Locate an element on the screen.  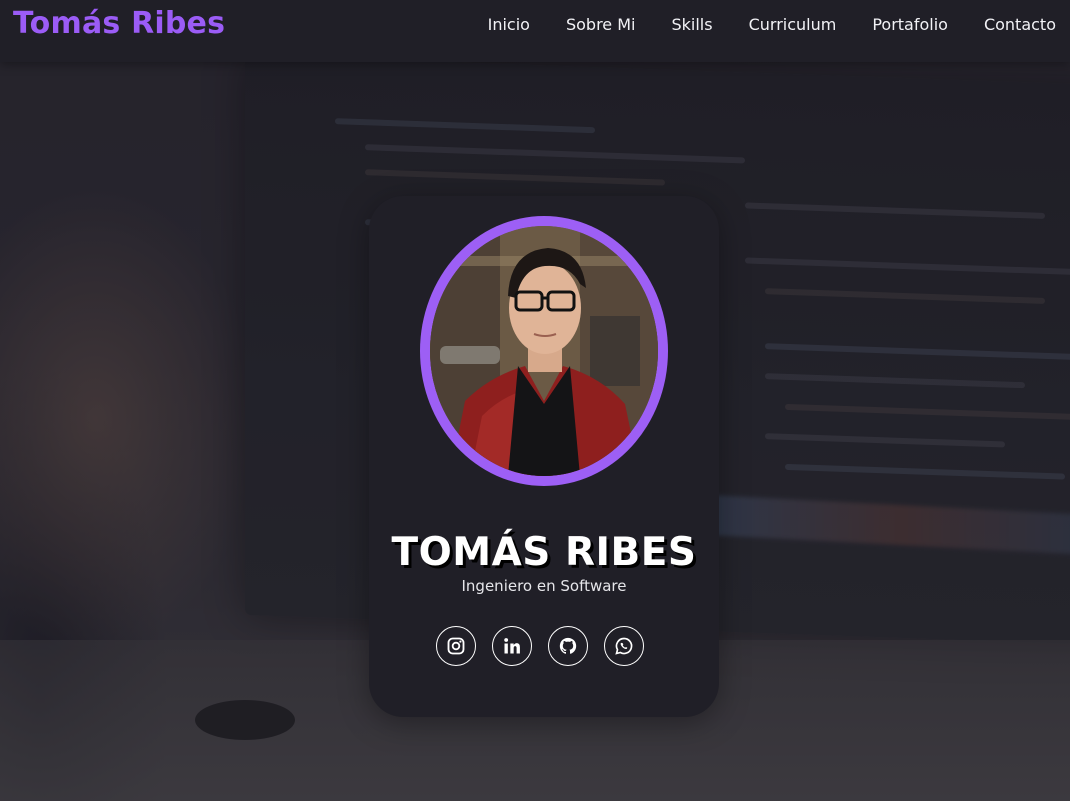
nav-link-curriculum: Curriculum is located at coordinates (793, 24).